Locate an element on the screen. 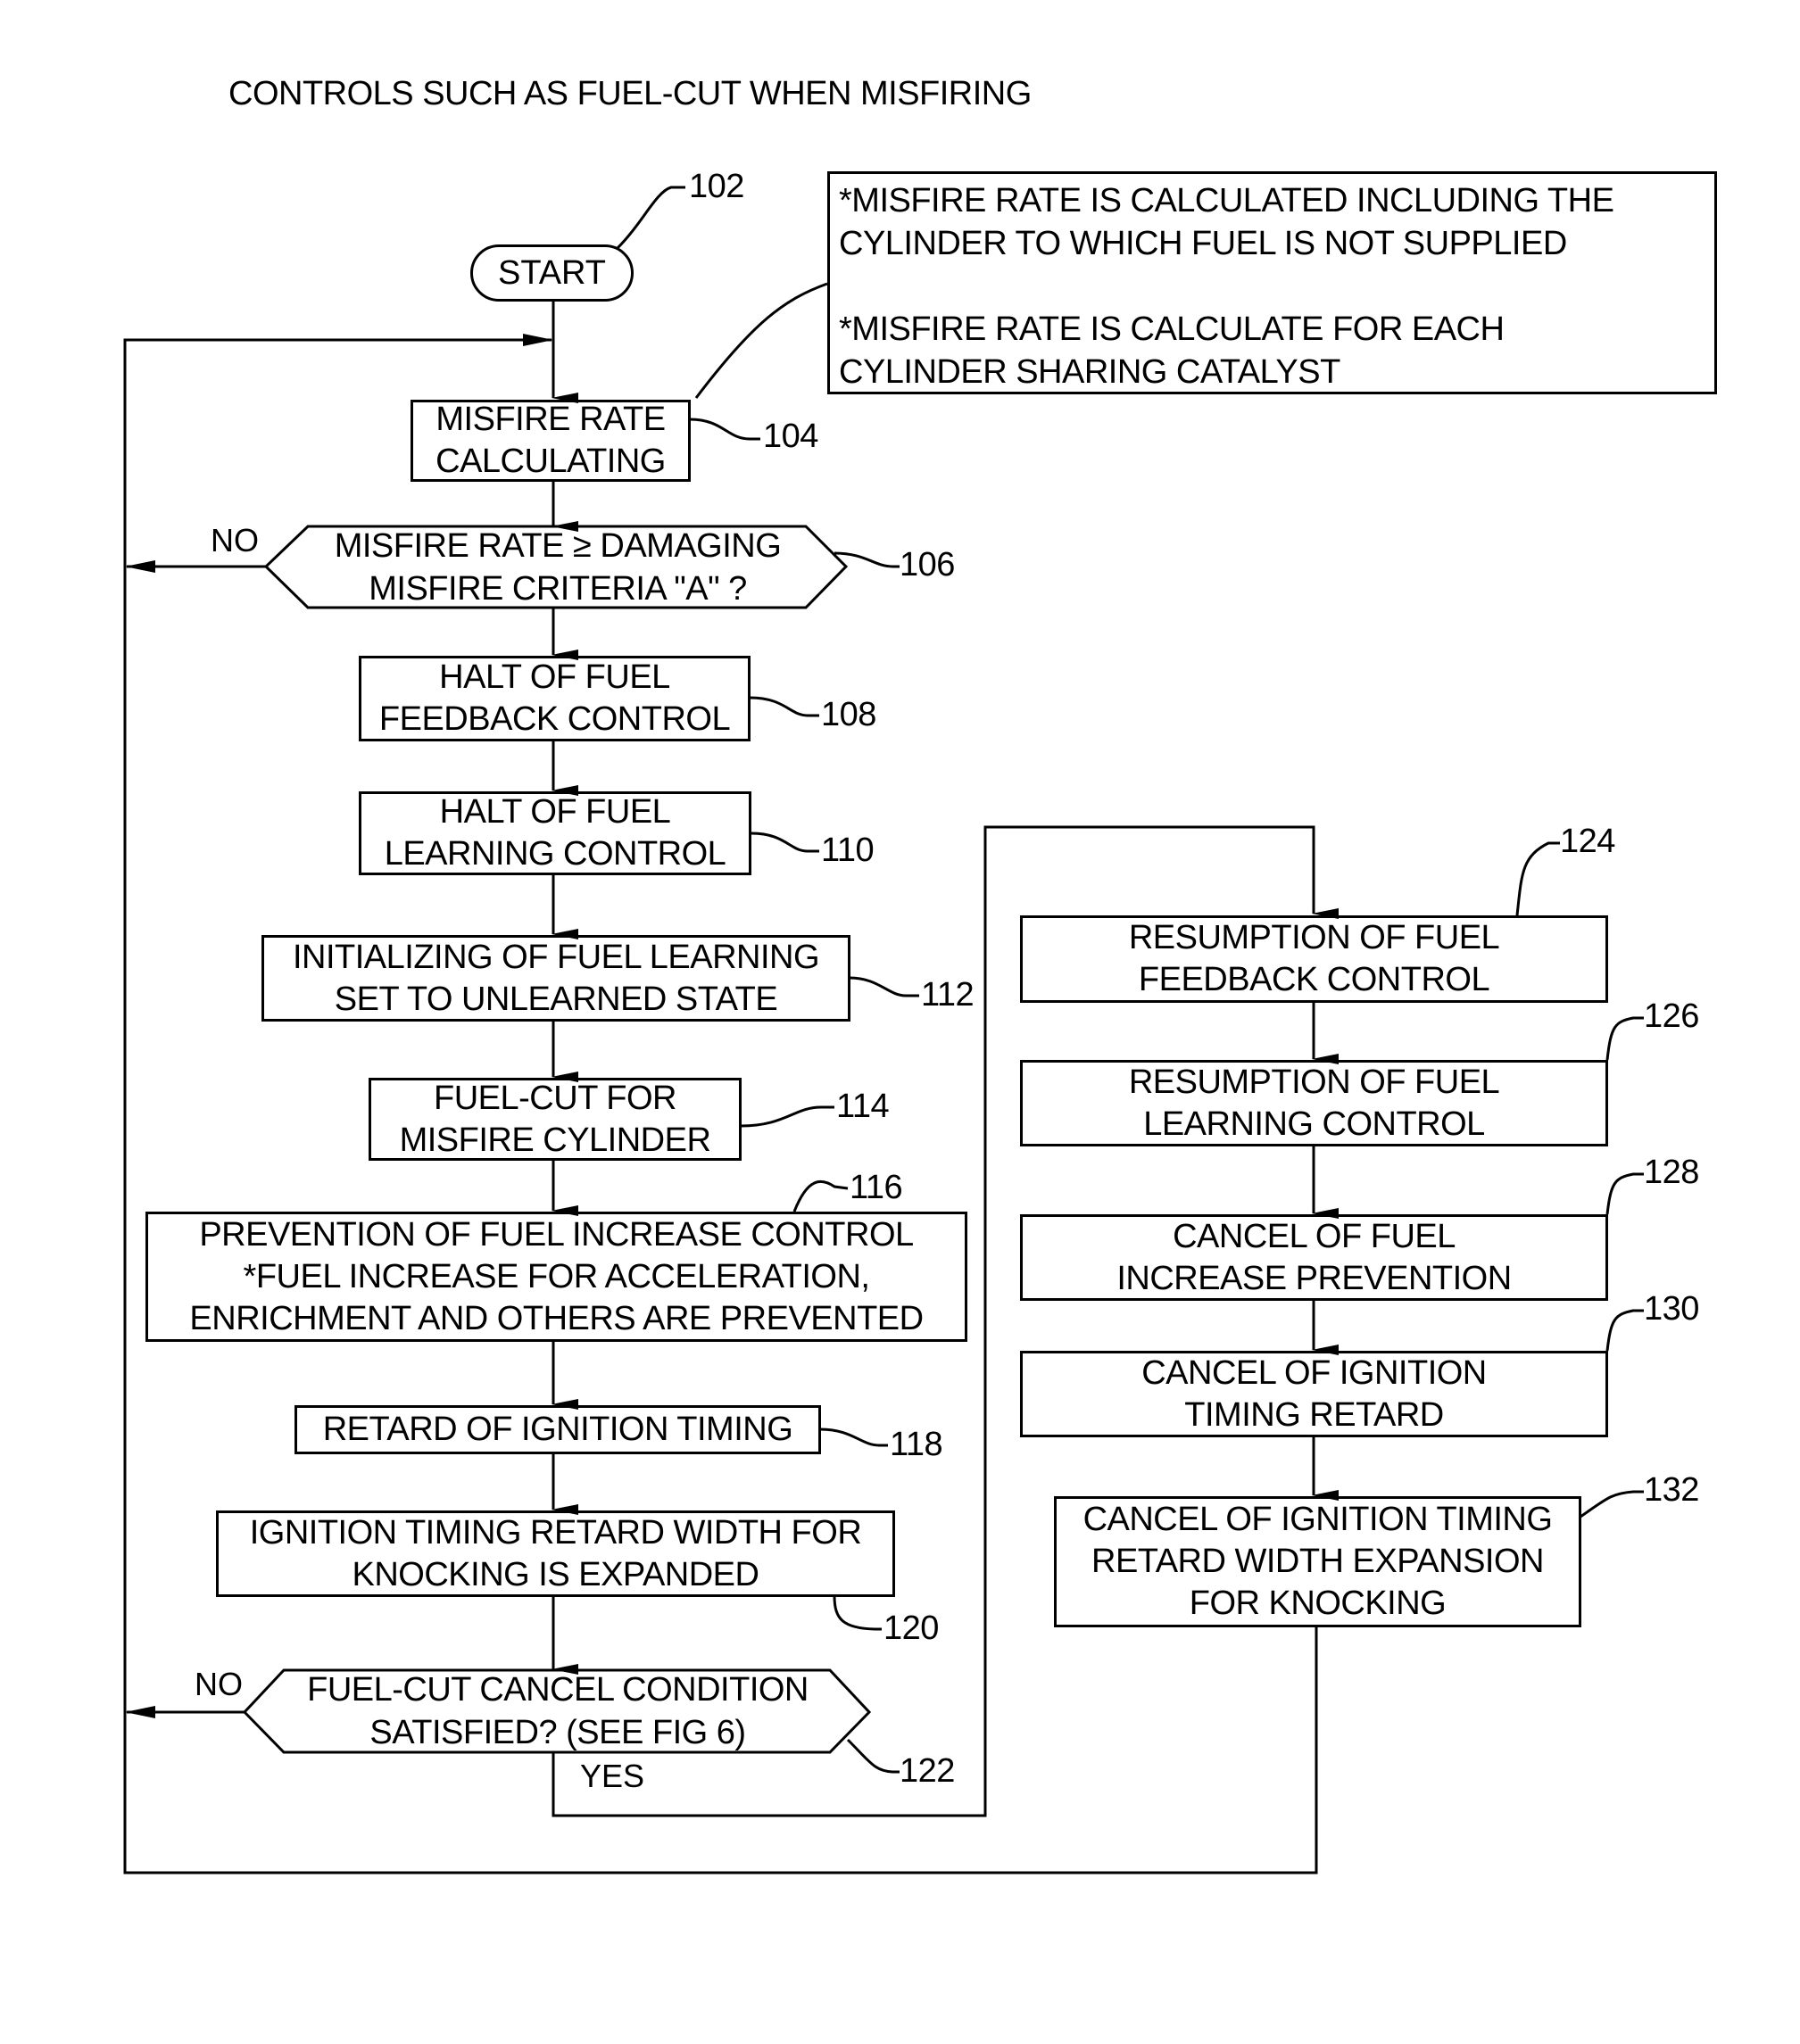 This screenshot has width=1800, height=2044. step-text: RETARD WIDTH EXPANSION is located at coordinates (1317, 1561).